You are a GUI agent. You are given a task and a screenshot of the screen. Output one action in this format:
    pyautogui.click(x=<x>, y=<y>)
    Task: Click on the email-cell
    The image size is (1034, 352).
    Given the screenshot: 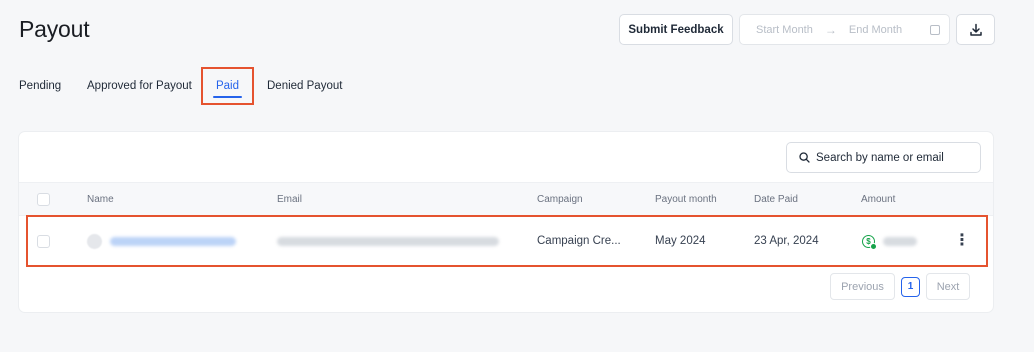 What is the action you would take?
    pyautogui.click(x=388, y=241)
    